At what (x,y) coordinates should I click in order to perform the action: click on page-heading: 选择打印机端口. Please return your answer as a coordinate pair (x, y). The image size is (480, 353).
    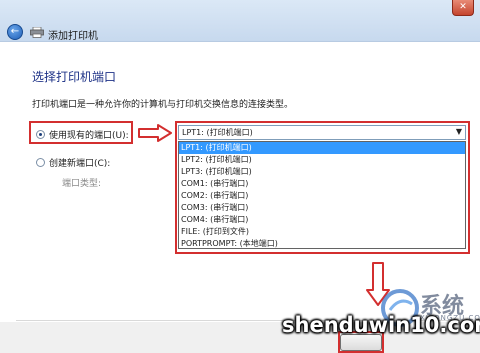
    Looking at the image, I should click on (74, 77).